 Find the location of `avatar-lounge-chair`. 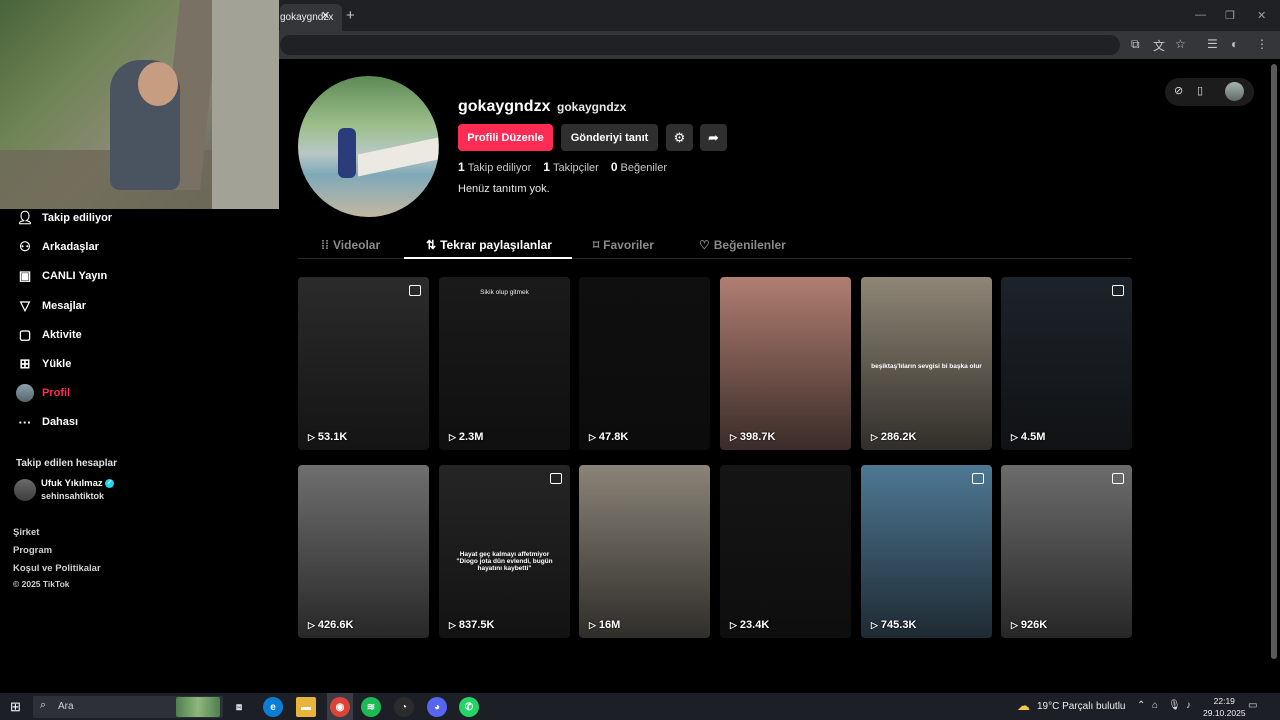

avatar-lounge-chair is located at coordinates (398, 157).